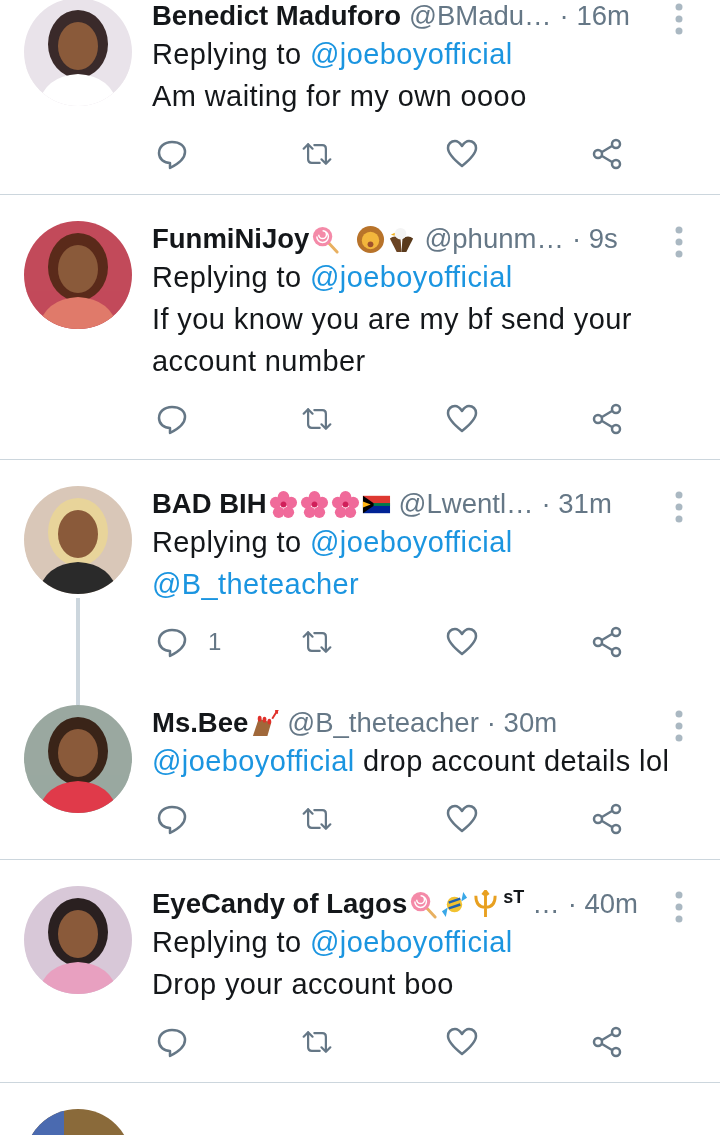 The height and width of the screenshot is (1135, 720). I want to click on tweet-text: @joeboyofficial drop account details lol, so click(411, 761).